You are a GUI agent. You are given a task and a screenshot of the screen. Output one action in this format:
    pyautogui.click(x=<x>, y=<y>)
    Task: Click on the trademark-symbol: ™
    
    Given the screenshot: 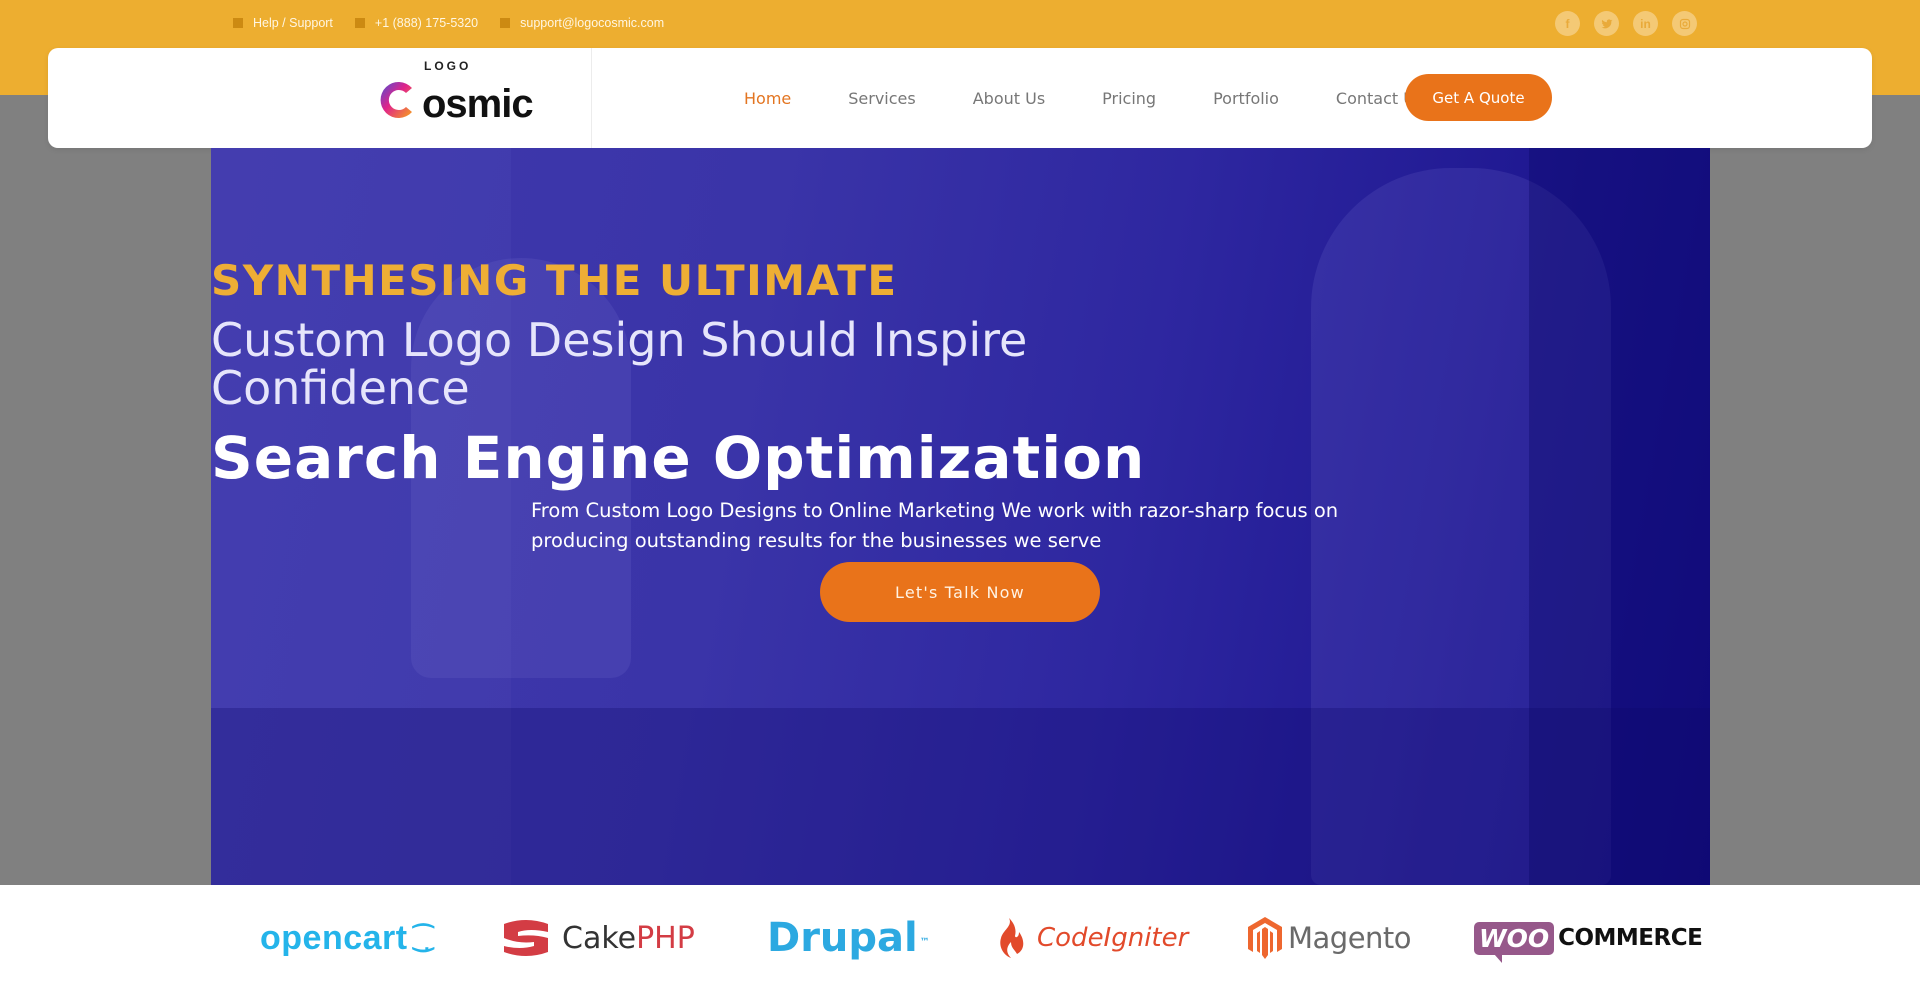 What is the action you would take?
    pyautogui.click(x=924, y=942)
    